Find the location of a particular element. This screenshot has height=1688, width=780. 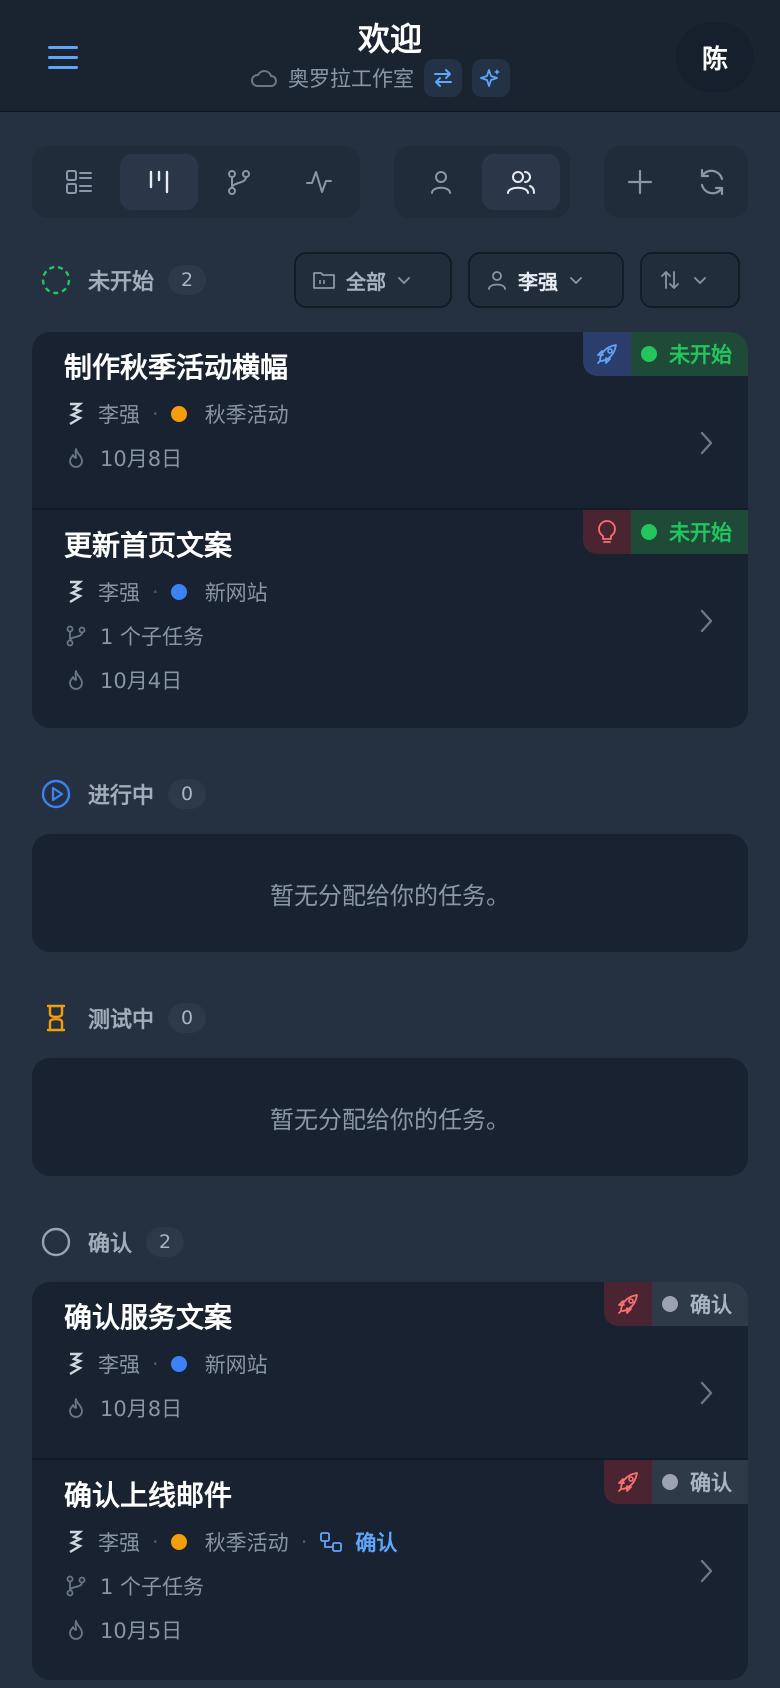

section-header-testing: 测试中 0 is located at coordinates (123, 1018).